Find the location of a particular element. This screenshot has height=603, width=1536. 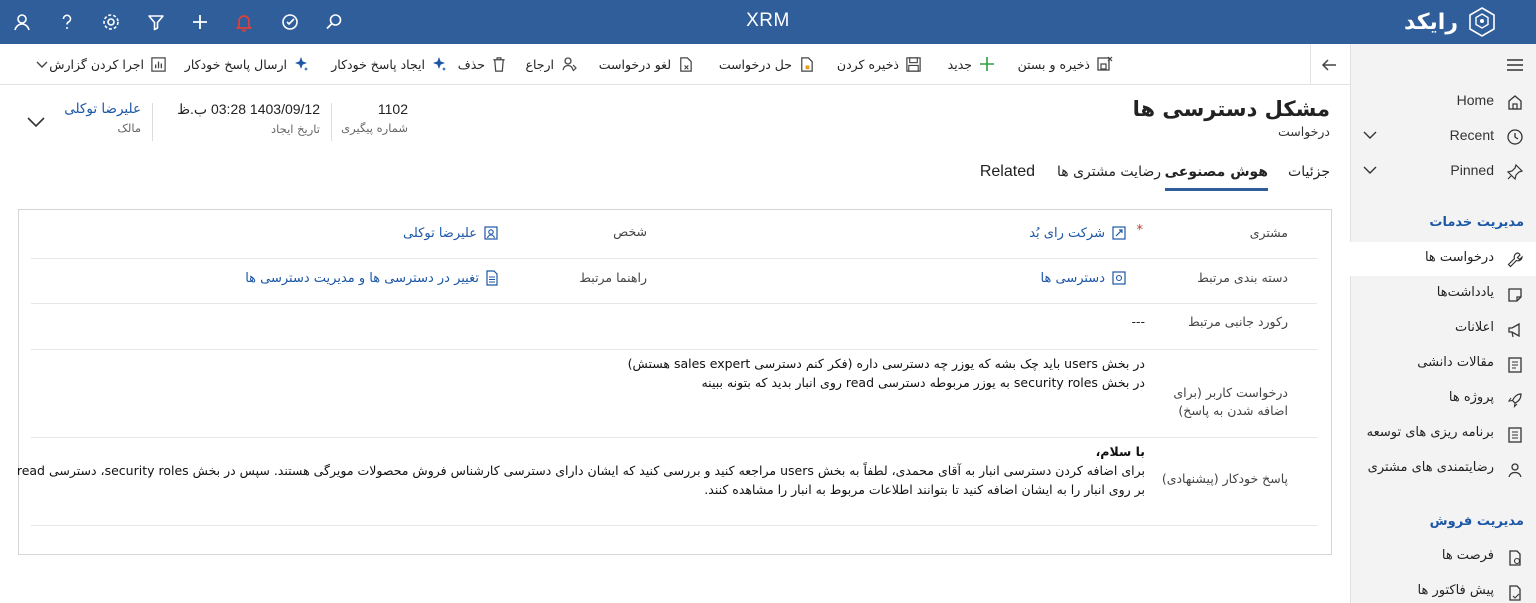

resolve-button: حل درخواست is located at coordinates (767, 64).